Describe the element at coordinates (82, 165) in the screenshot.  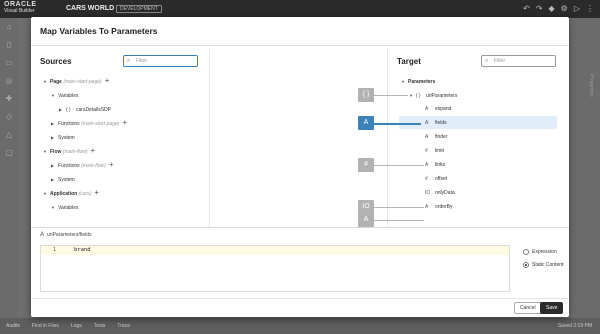
I see `source-node-flow-functions: ▶ Functions (main-flow) +` at that location.